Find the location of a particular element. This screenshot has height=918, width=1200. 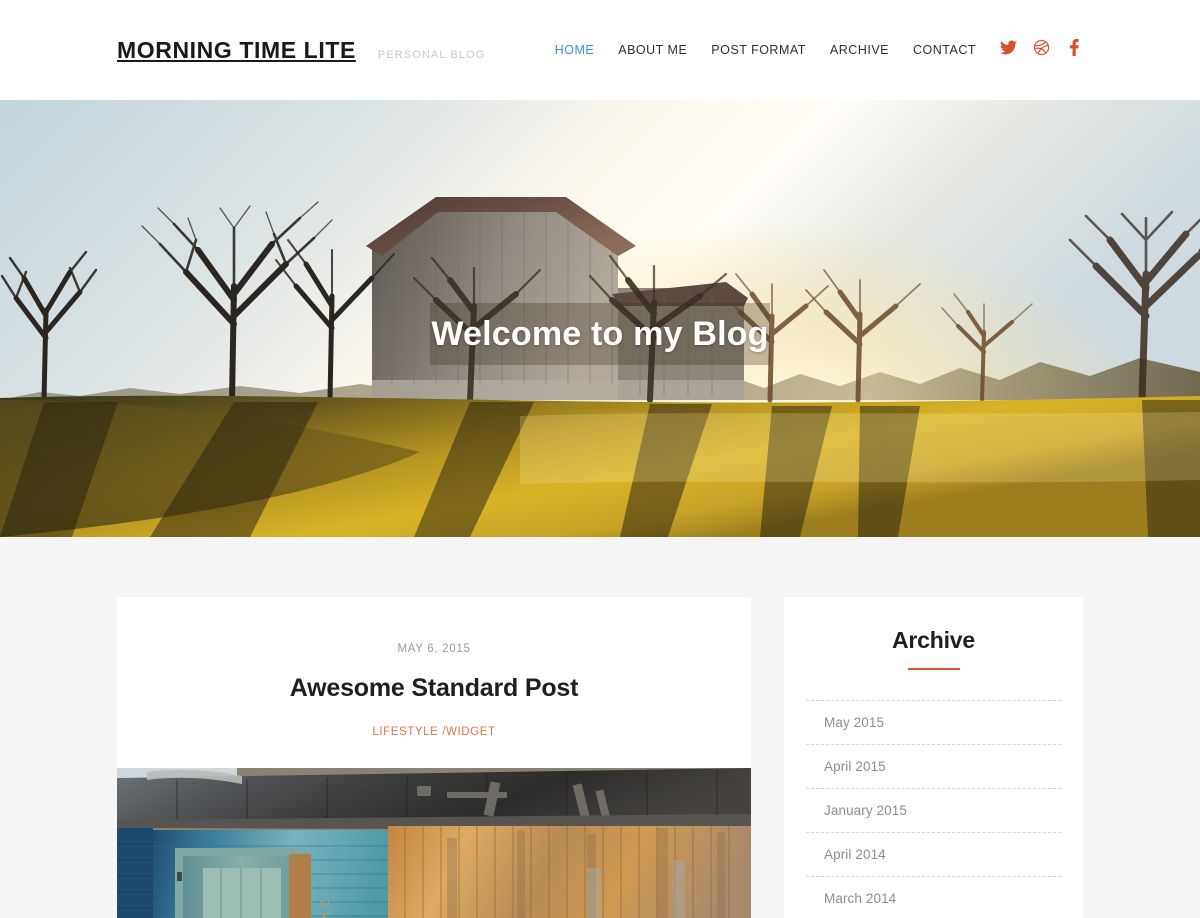

archive-list-item: May 2015 is located at coordinates (933, 722).